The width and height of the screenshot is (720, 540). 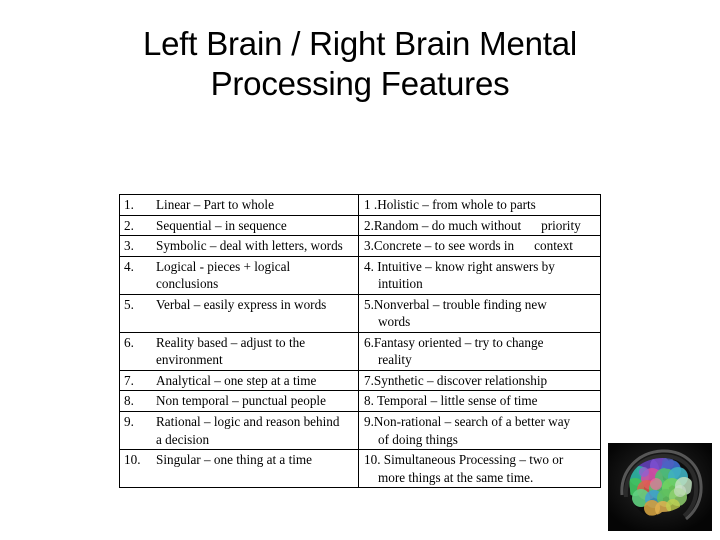 I want to click on right-brain-item: 8. Temporal – little sense of time, so click(x=479, y=401).